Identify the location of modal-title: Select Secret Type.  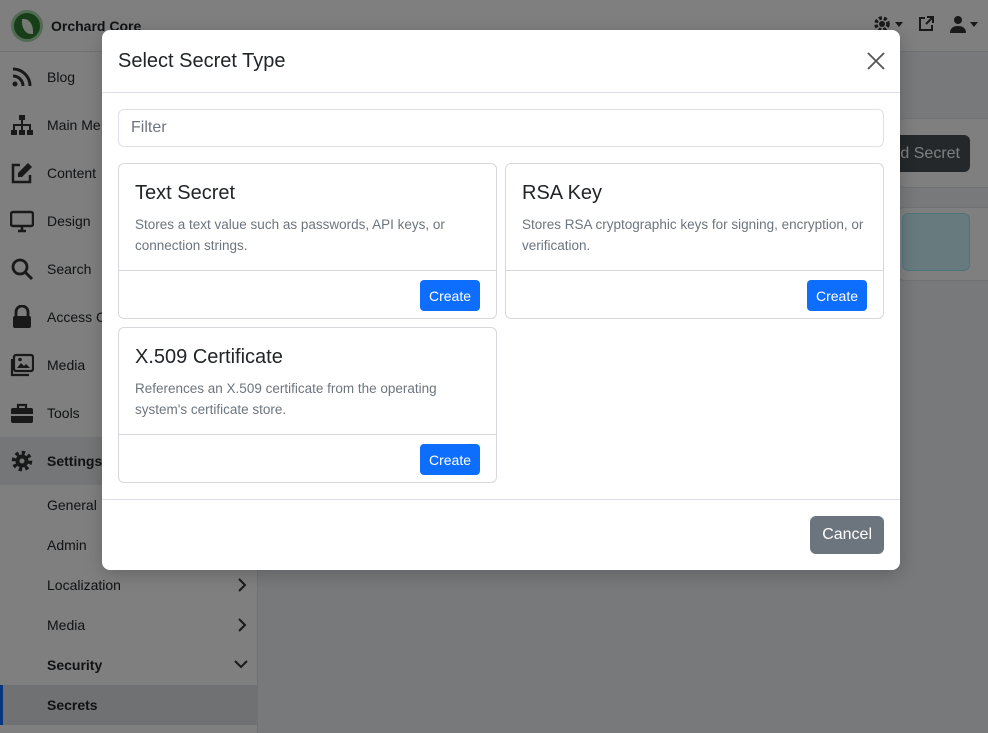
(202, 61).